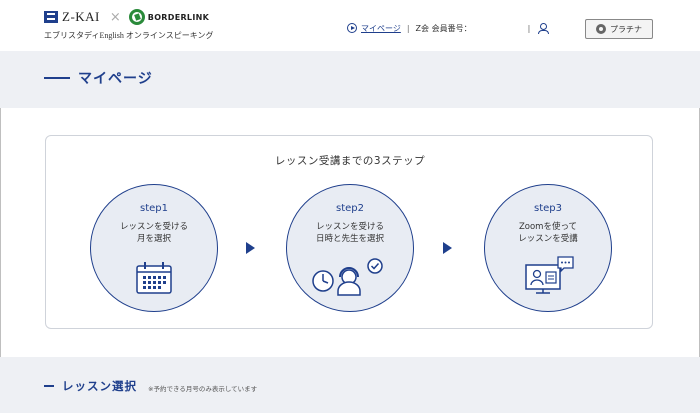 This screenshot has width=700, height=413. Describe the element at coordinates (153, 239) in the screenshot. I see `step-1-line2: 月を選択` at that location.